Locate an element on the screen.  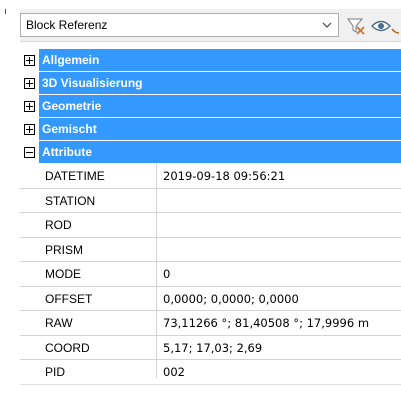
category-attribute: Attribute is located at coordinates (210, 152).